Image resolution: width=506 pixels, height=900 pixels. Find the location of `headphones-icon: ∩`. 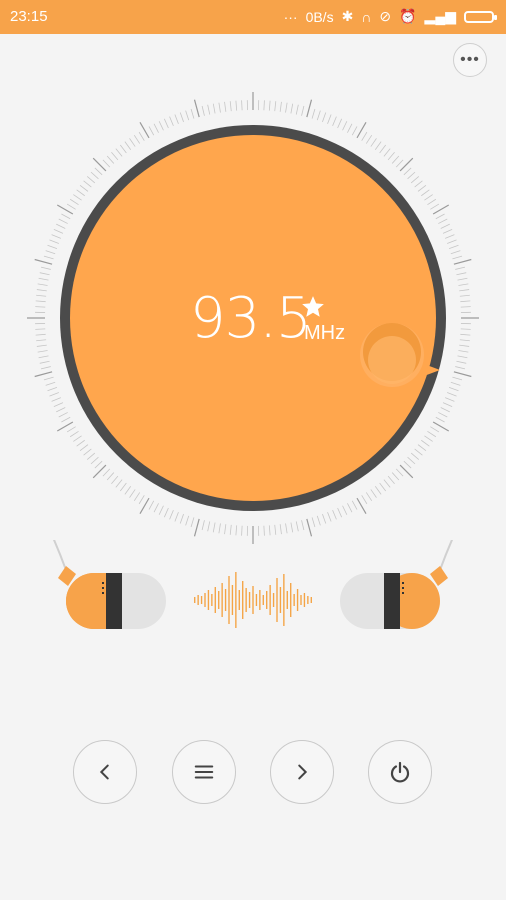

headphones-icon: ∩ is located at coordinates (366, 16).